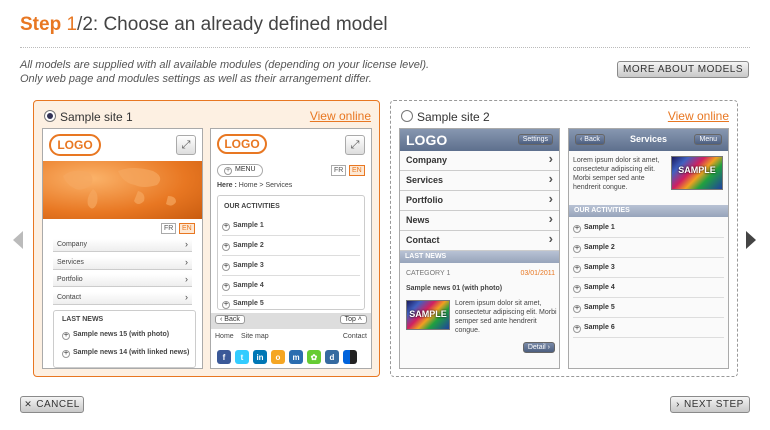 The image size is (770, 430). What do you see at coordinates (28, 404) in the screenshot?
I see `close-icon: ✕` at bounding box center [28, 404].